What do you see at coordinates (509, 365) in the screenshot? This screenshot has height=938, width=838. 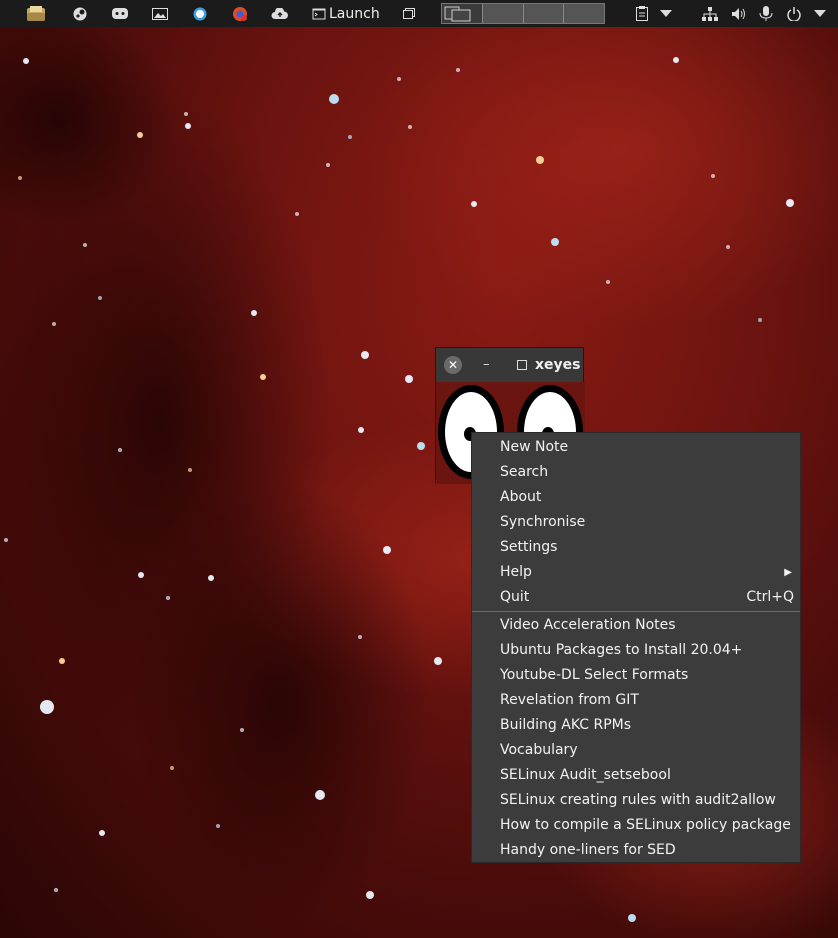 I see `window-titlebar: ✕ – xeyes` at bounding box center [509, 365].